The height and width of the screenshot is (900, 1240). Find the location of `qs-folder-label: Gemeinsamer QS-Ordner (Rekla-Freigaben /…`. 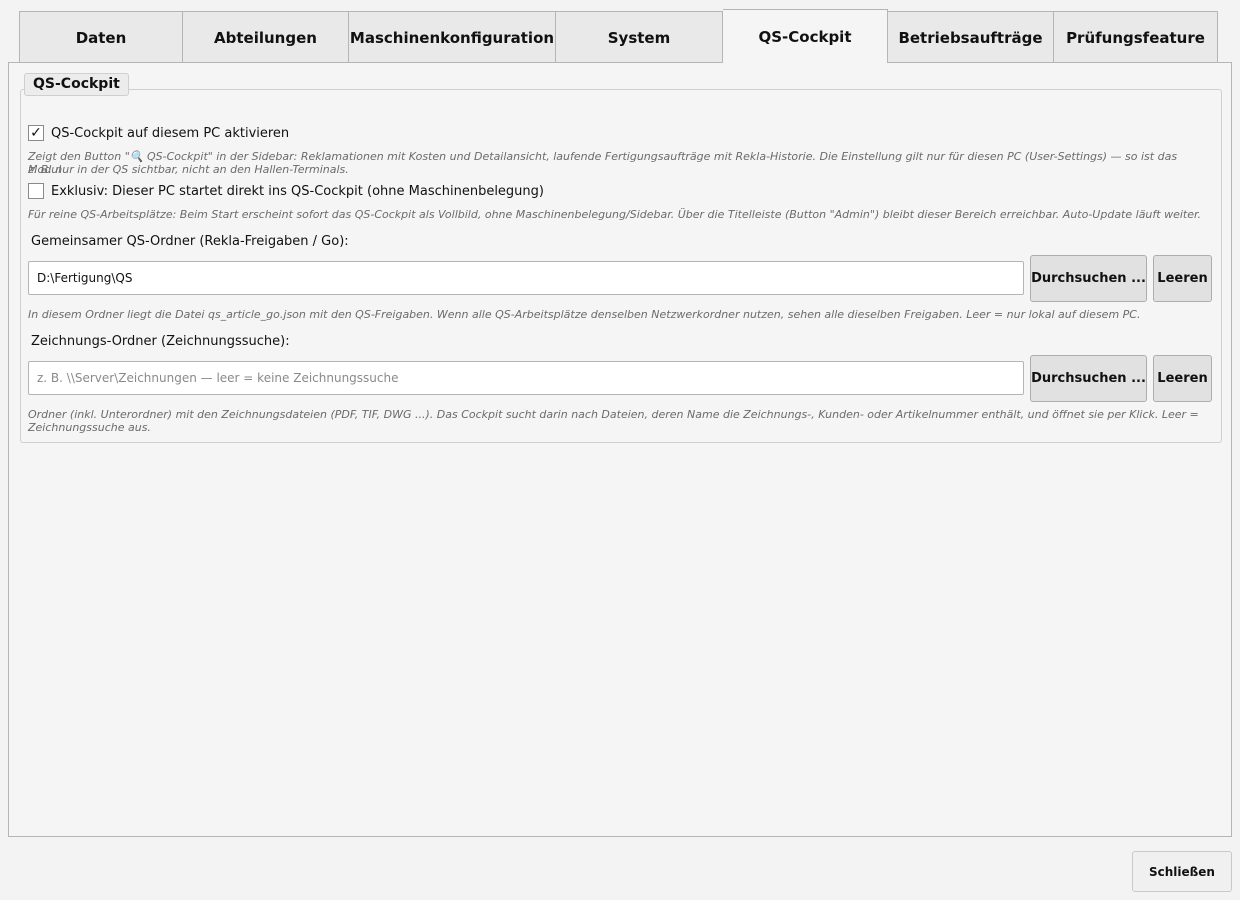

qs-folder-label: Gemeinsamer QS-Ordner (Rekla-Freigaben /… is located at coordinates (190, 241).